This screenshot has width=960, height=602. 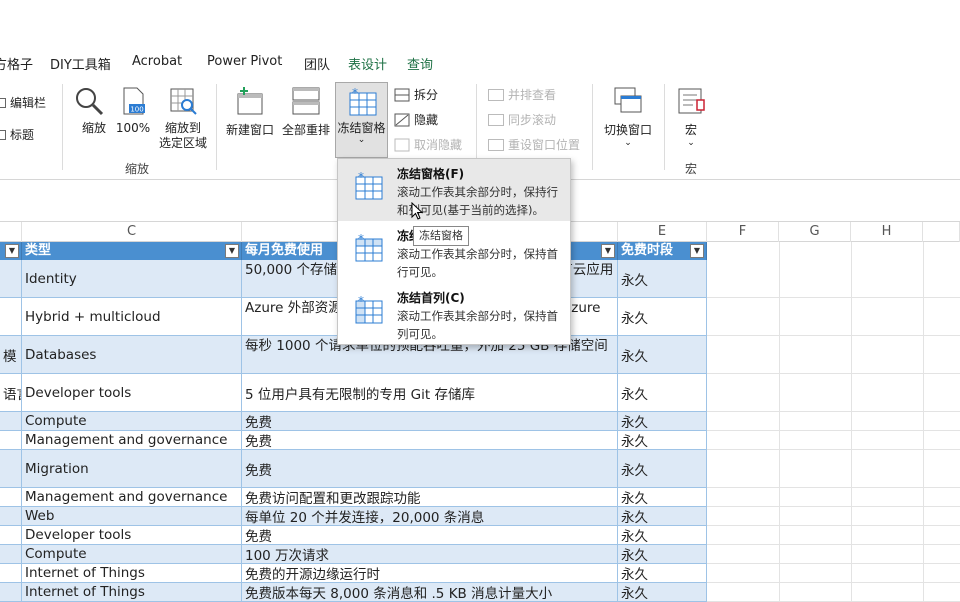 What do you see at coordinates (416, 119) in the screenshot?
I see `hide-button: 隐藏` at bounding box center [416, 119].